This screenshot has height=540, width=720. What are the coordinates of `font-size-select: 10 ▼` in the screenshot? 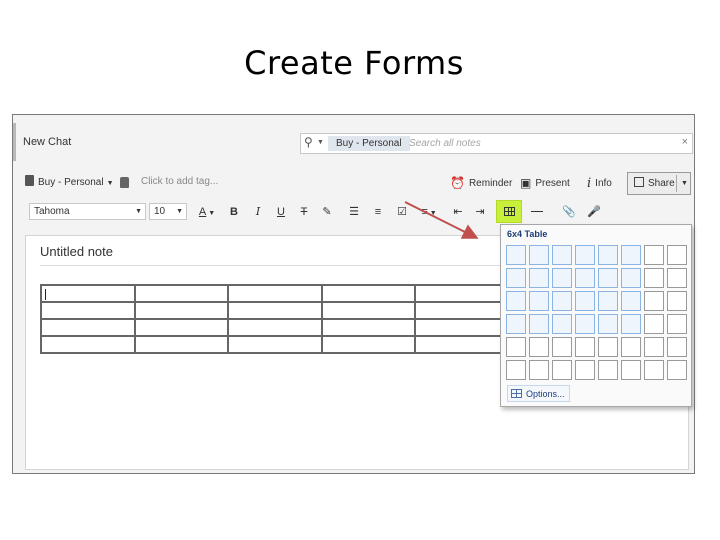 It's located at (168, 211).